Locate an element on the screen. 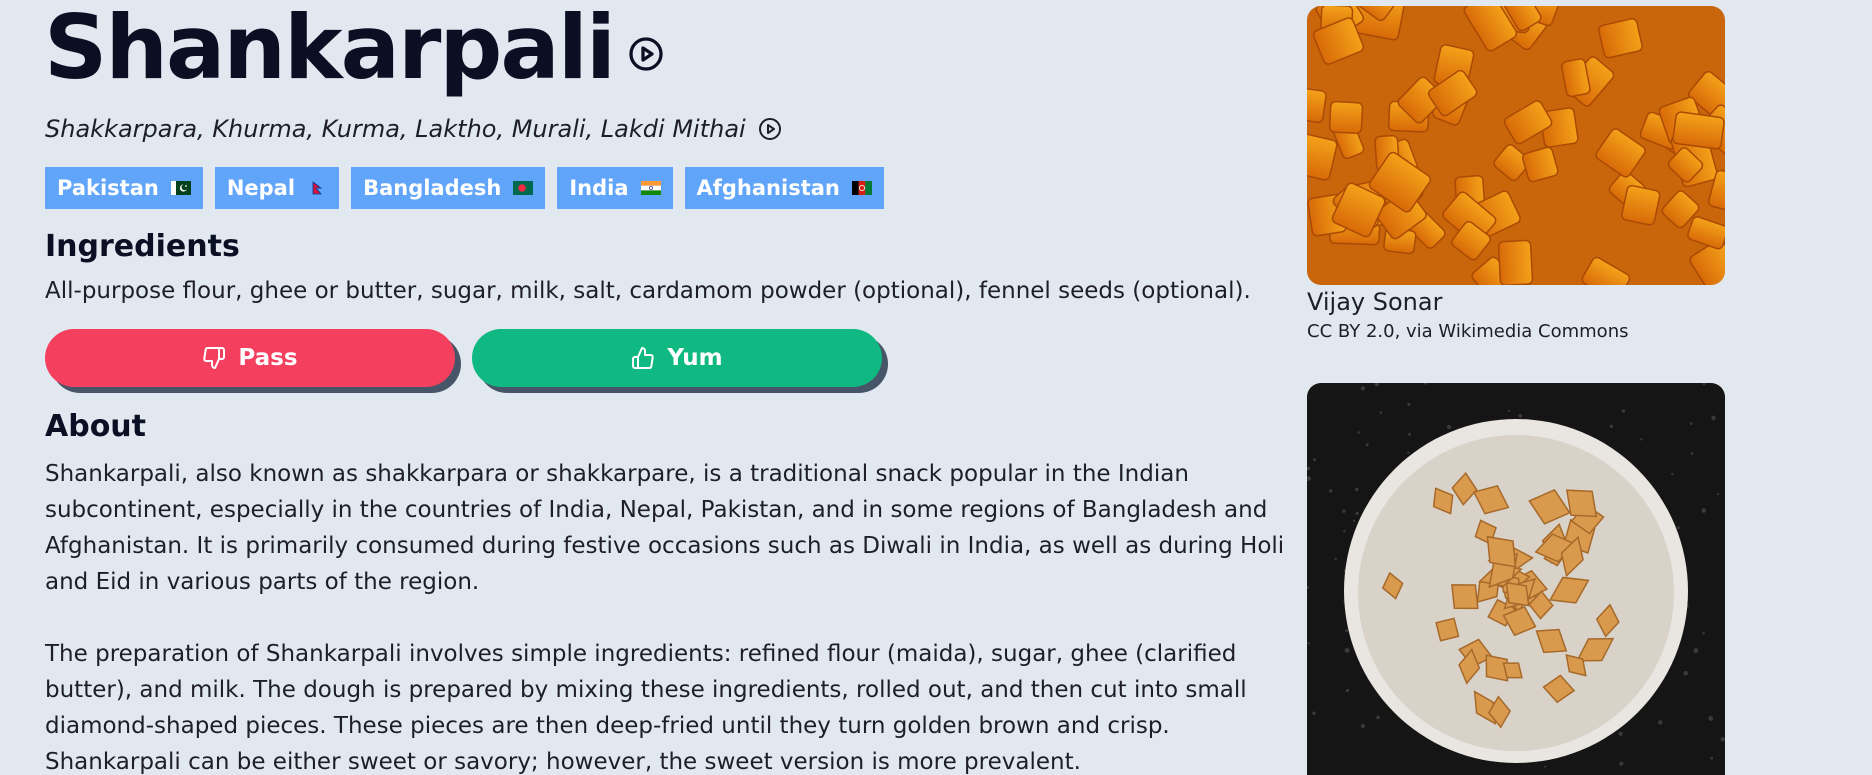  fried-pieces-image is located at coordinates (1516, 145).